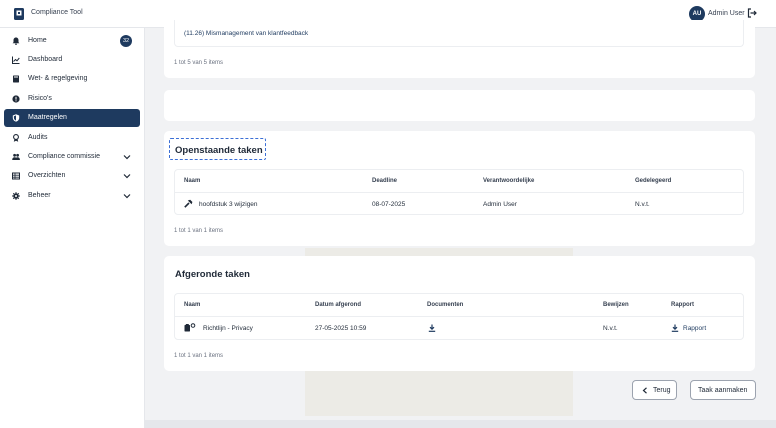 The width and height of the screenshot is (776, 428). What do you see at coordinates (72, 138) in the screenshot?
I see `sidebar-item-audits: Audits` at bounding box center [72, 138].